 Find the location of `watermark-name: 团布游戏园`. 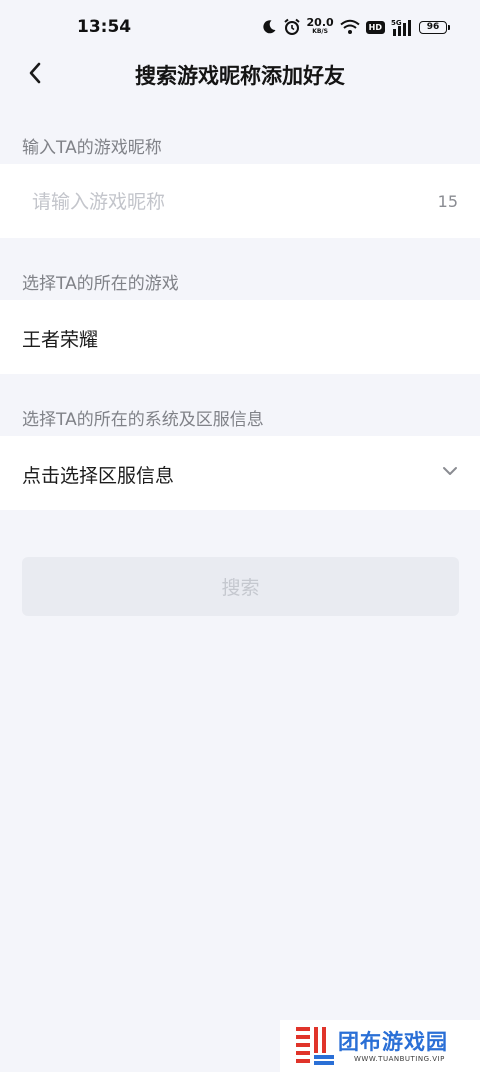

watermark-name: 团布游戏园 is located at coordinates (393, 1042).